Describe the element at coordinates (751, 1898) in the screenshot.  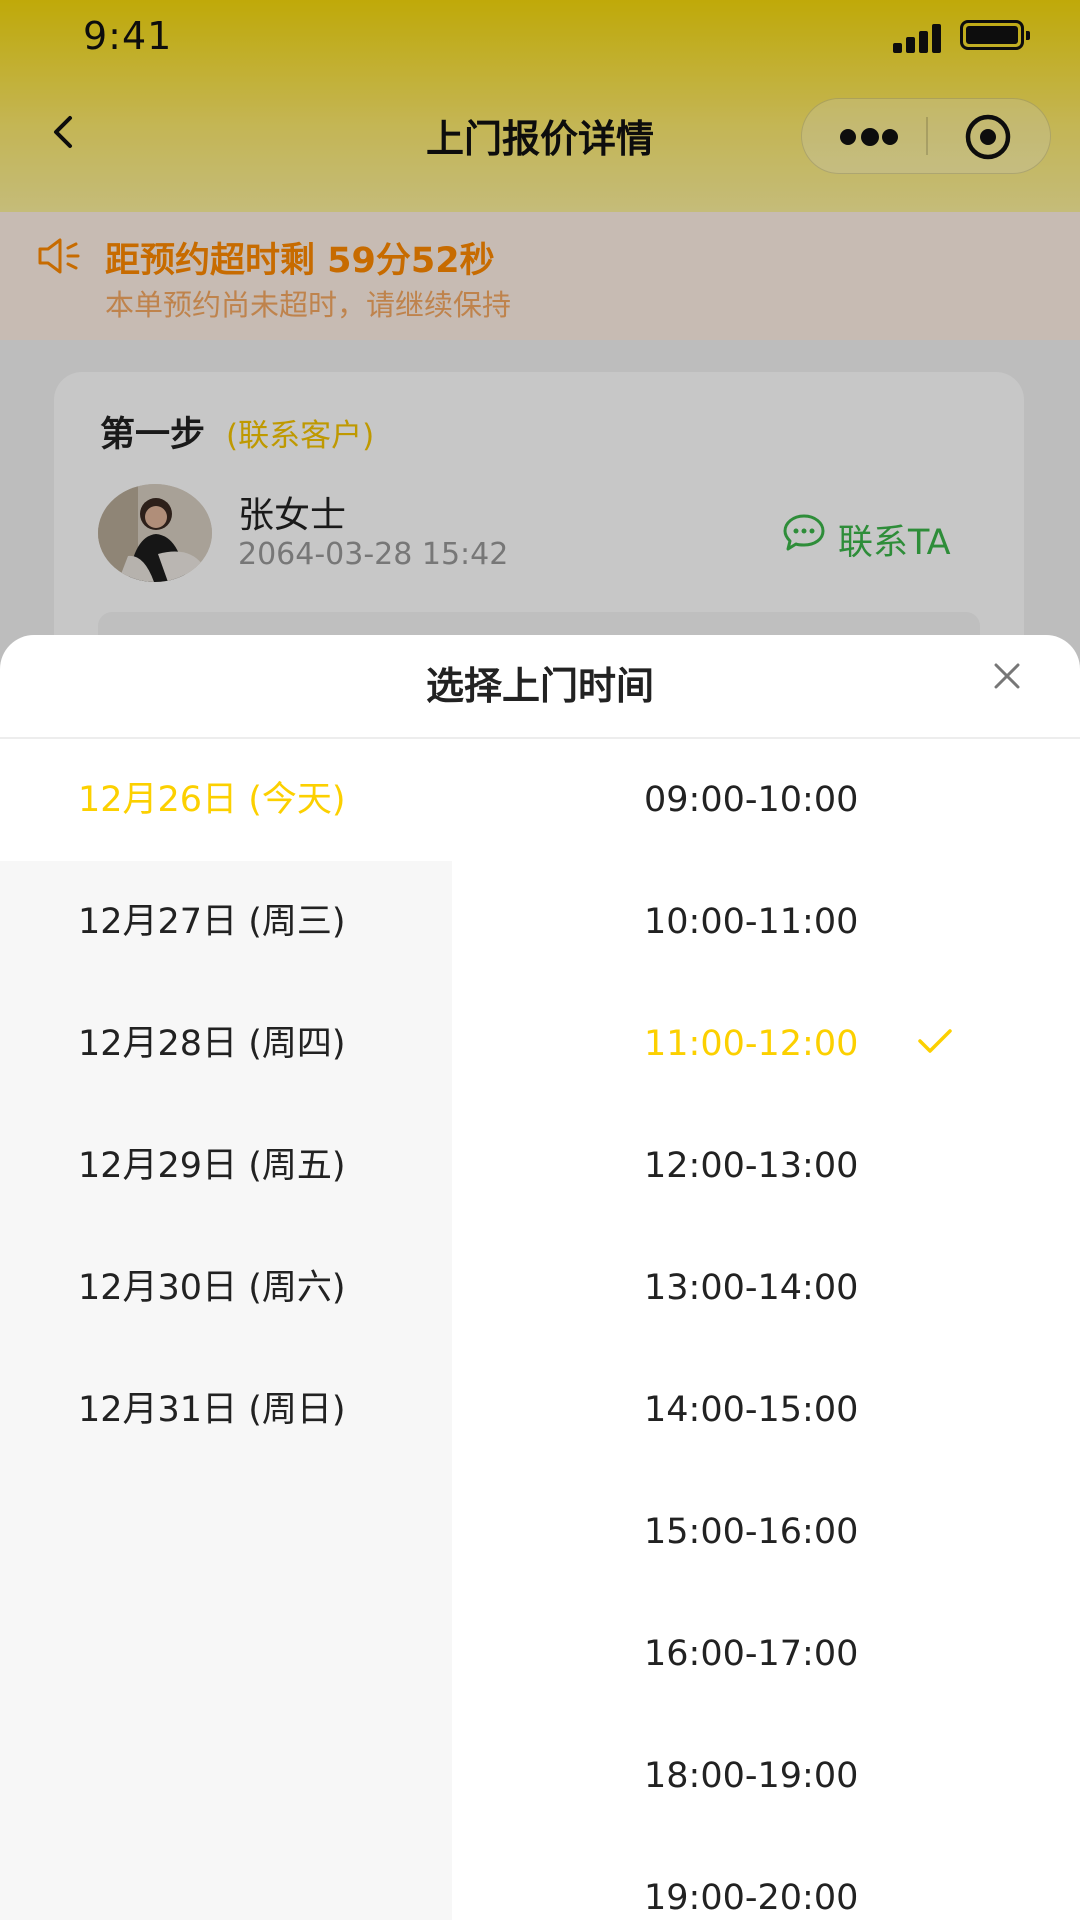
I see `time-slot-label: 19:00-20:00` at that location.